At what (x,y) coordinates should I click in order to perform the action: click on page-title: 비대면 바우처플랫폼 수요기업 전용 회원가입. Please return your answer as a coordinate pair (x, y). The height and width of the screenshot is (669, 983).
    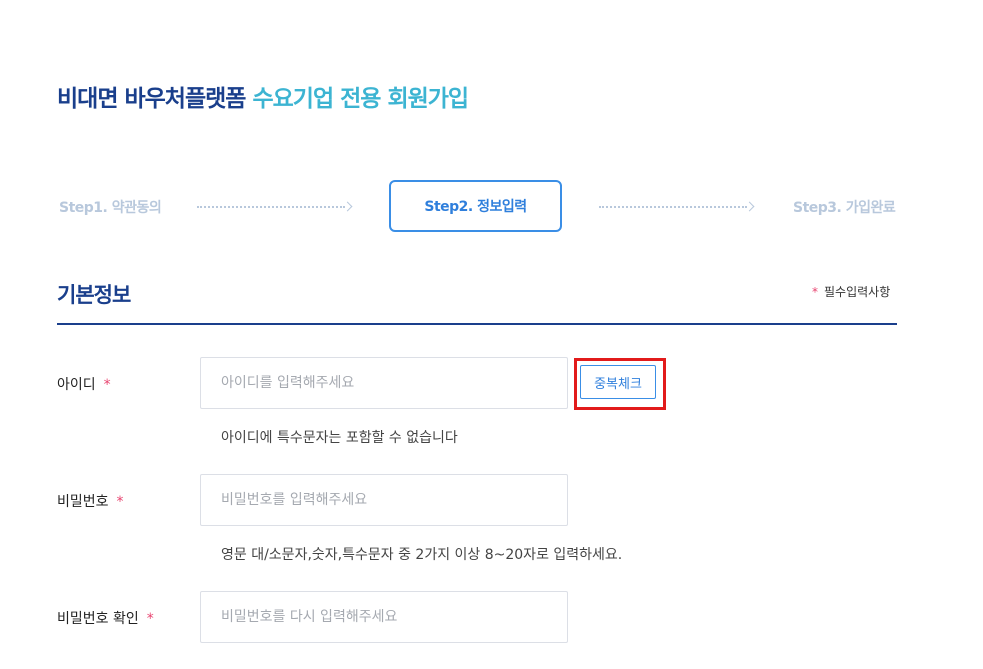
    Looking at the image, I should click on (263, 99).